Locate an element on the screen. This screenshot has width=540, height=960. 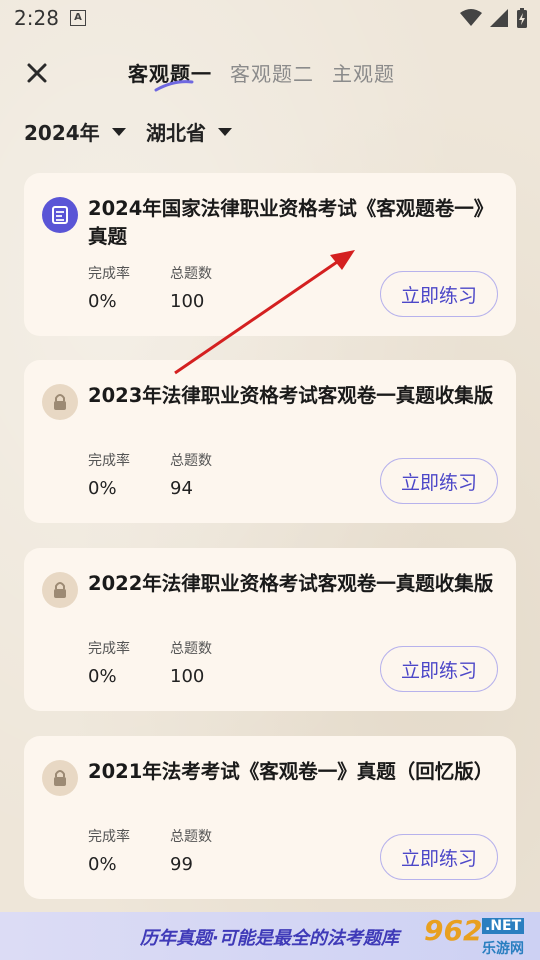
tab-label: 客观题二 is located at coordinates (272, 74).